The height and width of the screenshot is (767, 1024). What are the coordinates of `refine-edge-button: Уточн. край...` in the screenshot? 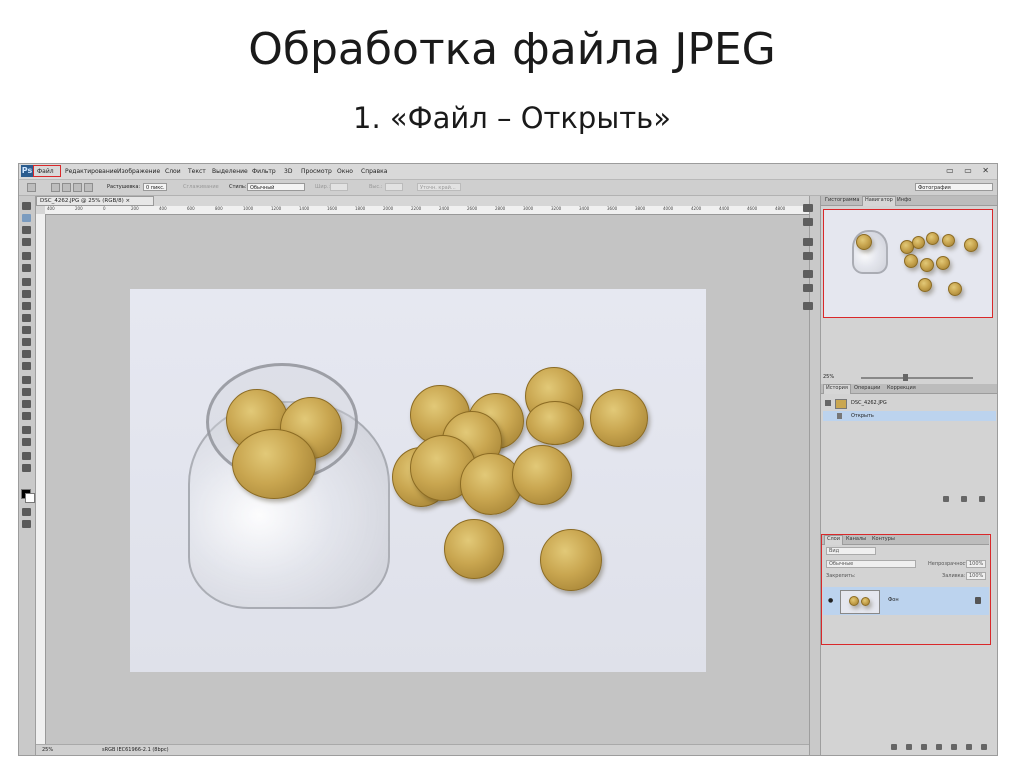 It's located at (439, 187).